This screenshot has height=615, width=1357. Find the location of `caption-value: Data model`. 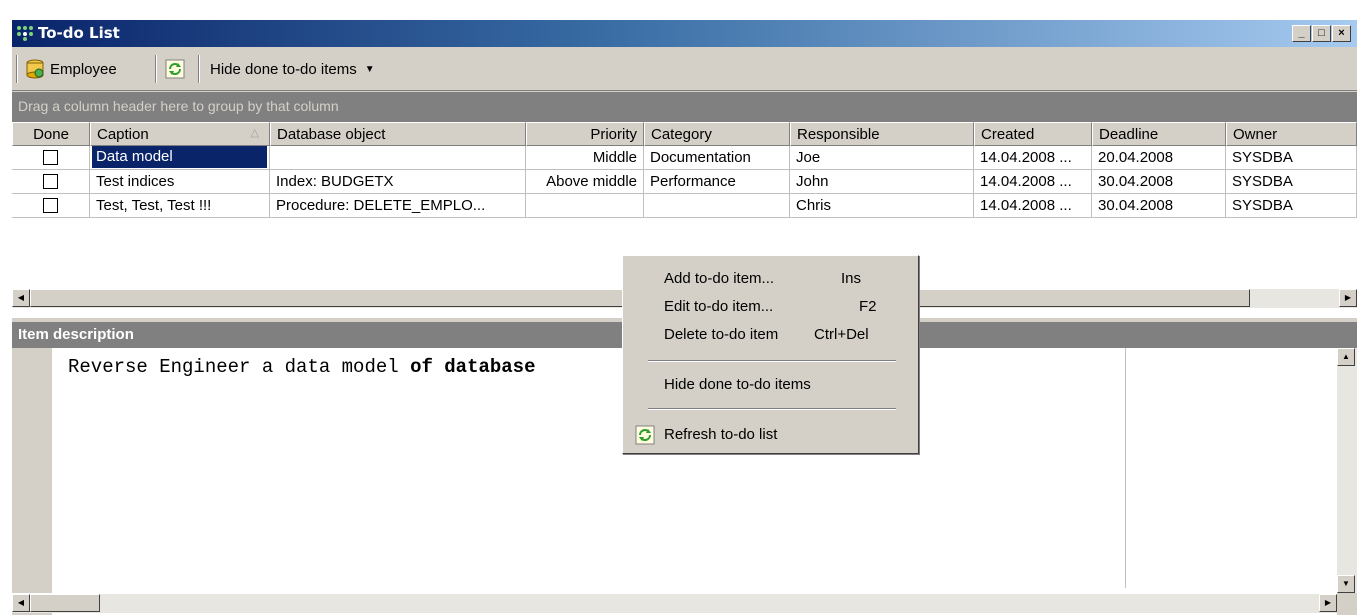

caption-value: Data model is located at coordinates (179, 157).